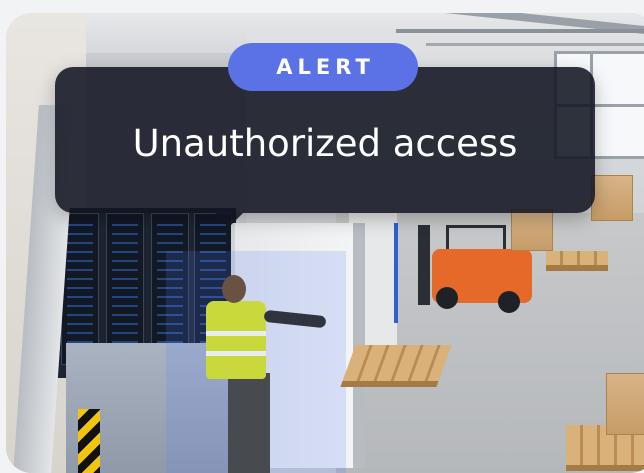  Describe the element at coordinates (520, 31) in the screenshot. I see `ceiling-pipe` at that location.